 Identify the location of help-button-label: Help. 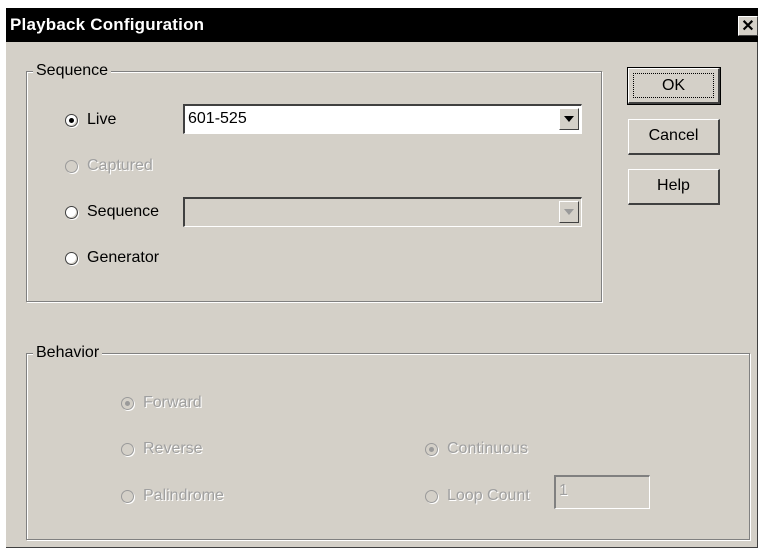
(673, 185).